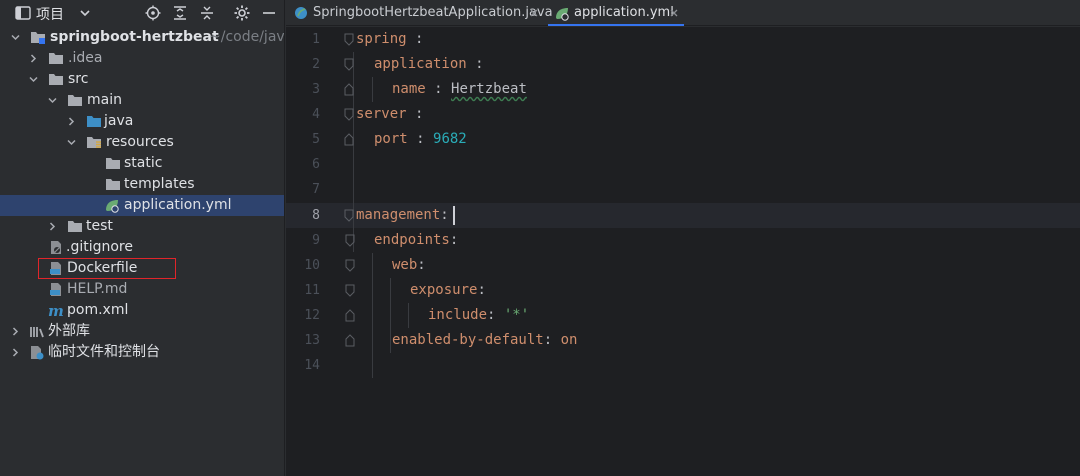  Describe the element at coordinates (142, 58) in the screenshot. I see `tree-item-idea: .idea` at that location.